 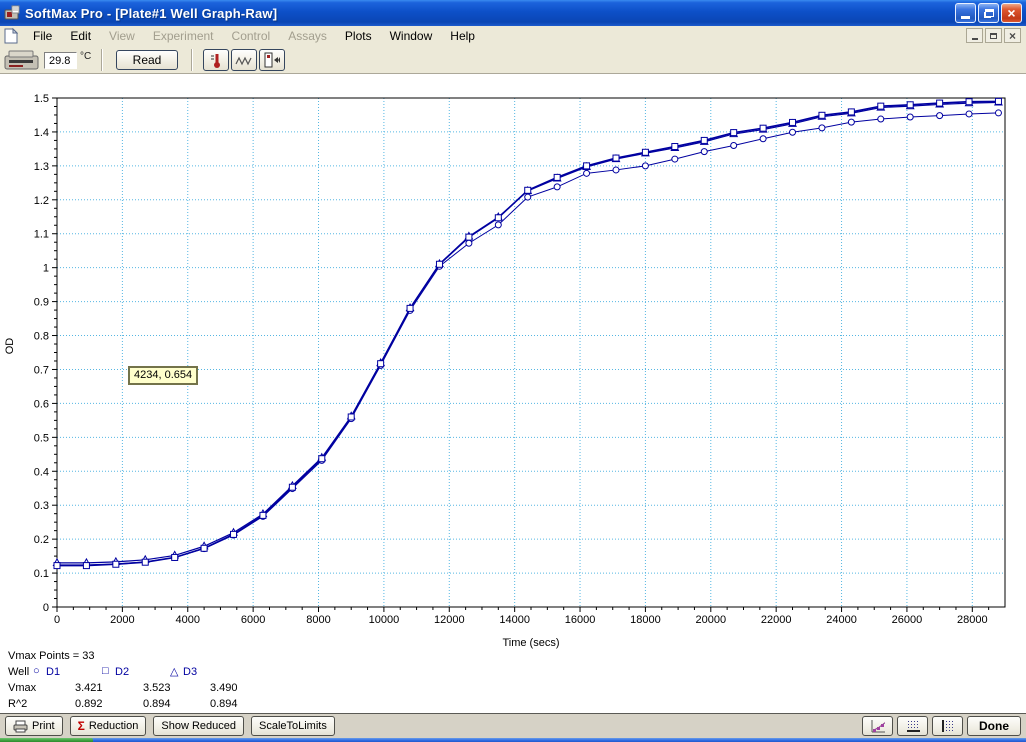 What do you see at coordinates (46, 269) in the screenshot?
I see `y-tick-label: 1` at bounding box center [46, 269].